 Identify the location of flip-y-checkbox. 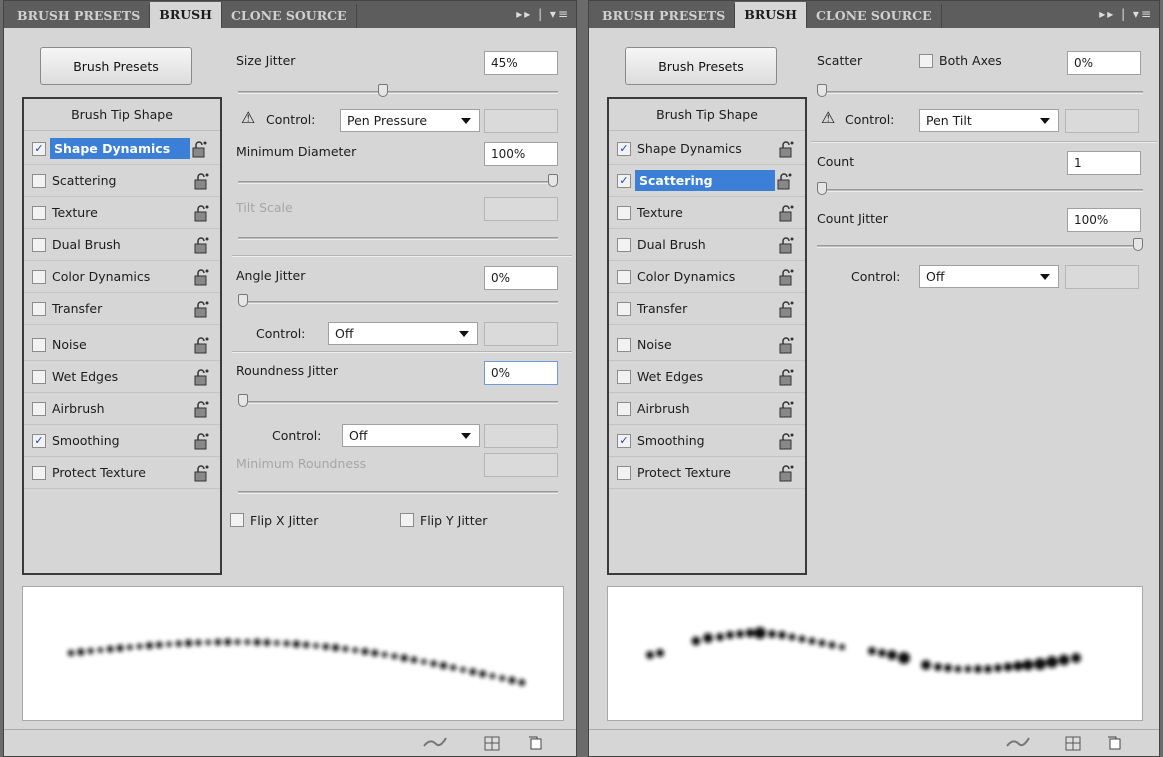
(407, 520).